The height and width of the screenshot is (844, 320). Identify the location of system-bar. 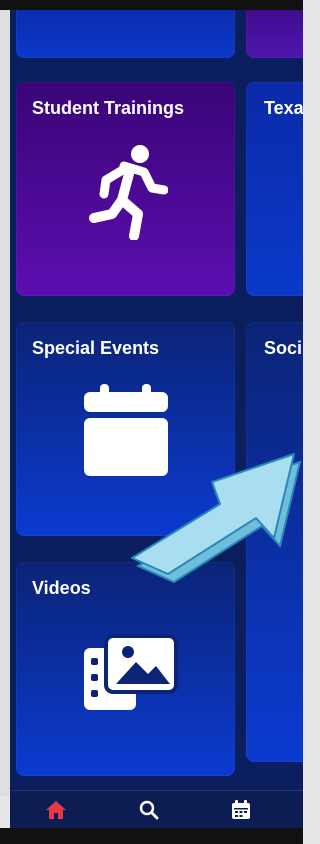
(151, 836).